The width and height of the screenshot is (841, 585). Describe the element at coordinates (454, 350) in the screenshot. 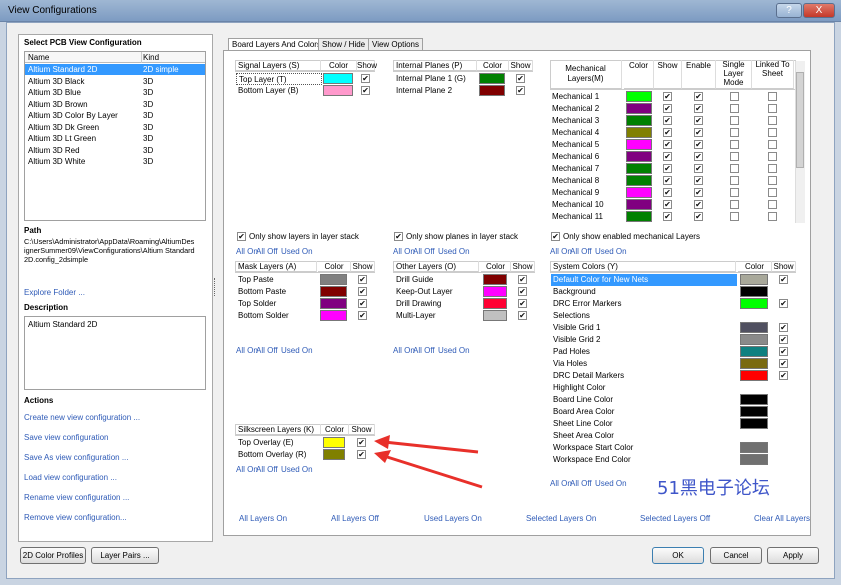

I see `other-used-on-link: Used On` at that location.